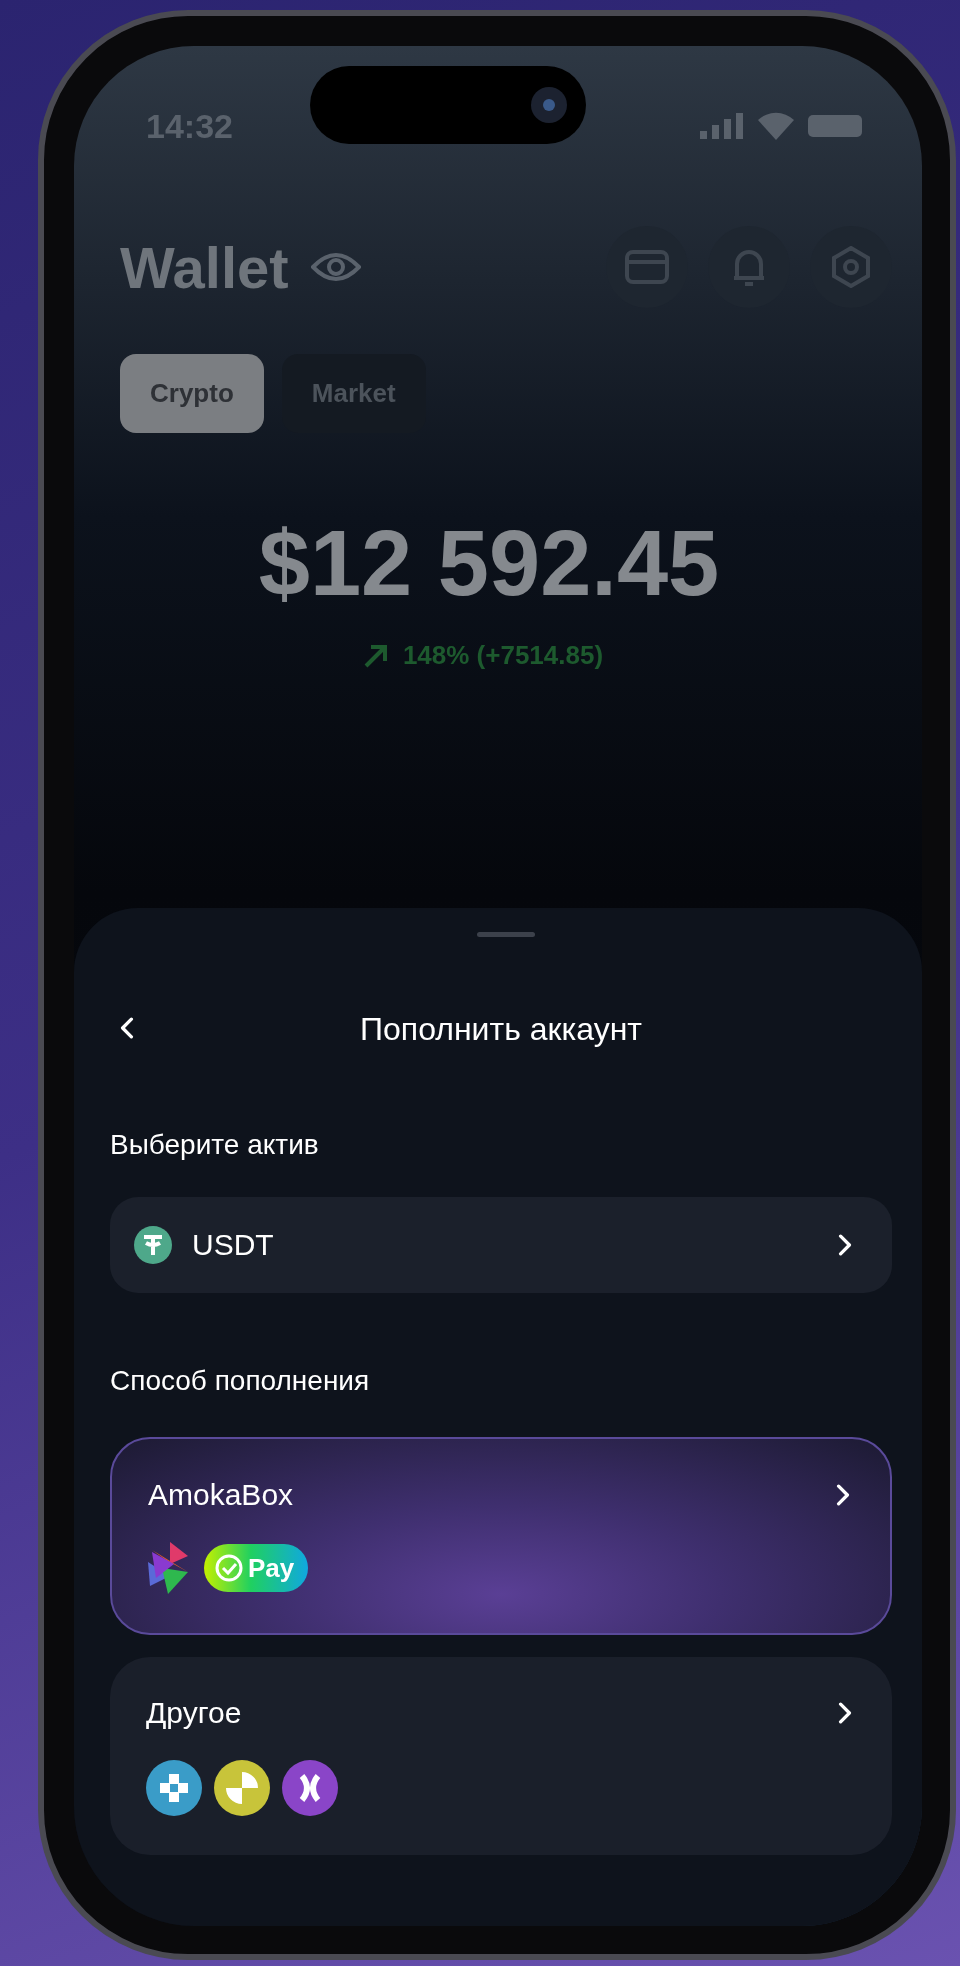  What do you see at coordinates (174, 1788) in the screenshot?
I see `cross-coin-icon` at bounding box center [174, 1788].